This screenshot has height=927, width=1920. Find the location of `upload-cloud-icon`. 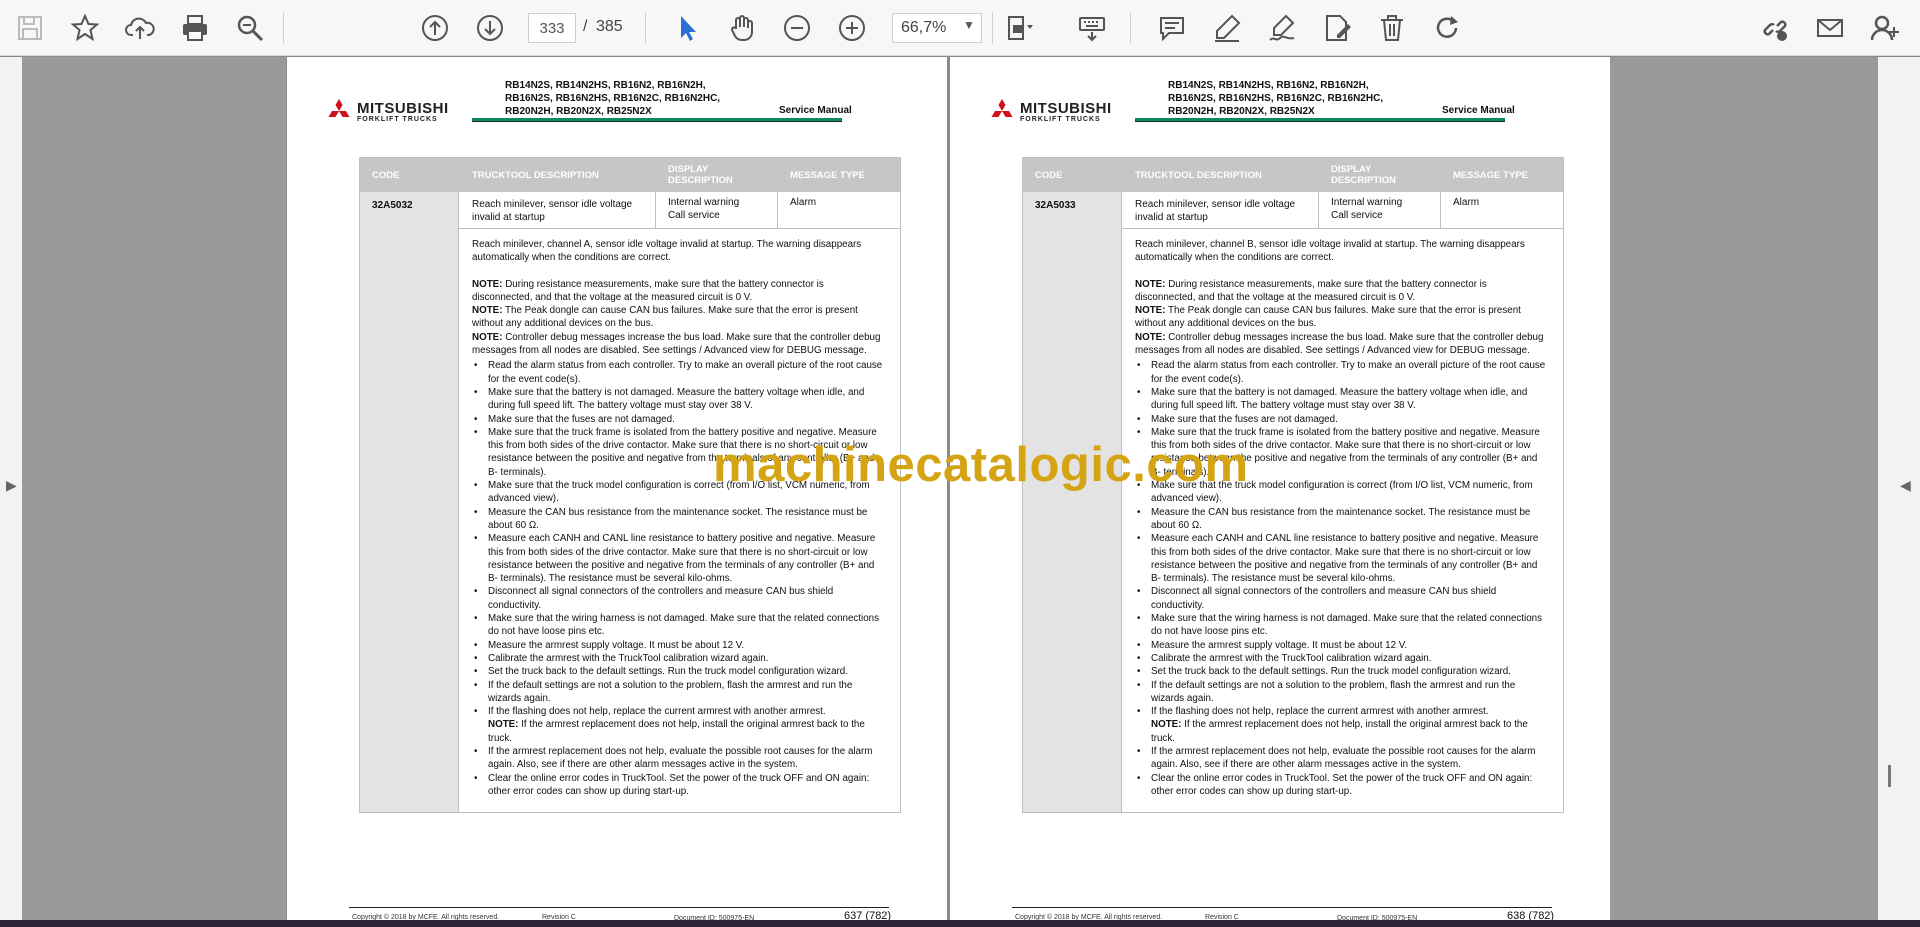

upload-cloud-icon is located at coordinates (140, 28).